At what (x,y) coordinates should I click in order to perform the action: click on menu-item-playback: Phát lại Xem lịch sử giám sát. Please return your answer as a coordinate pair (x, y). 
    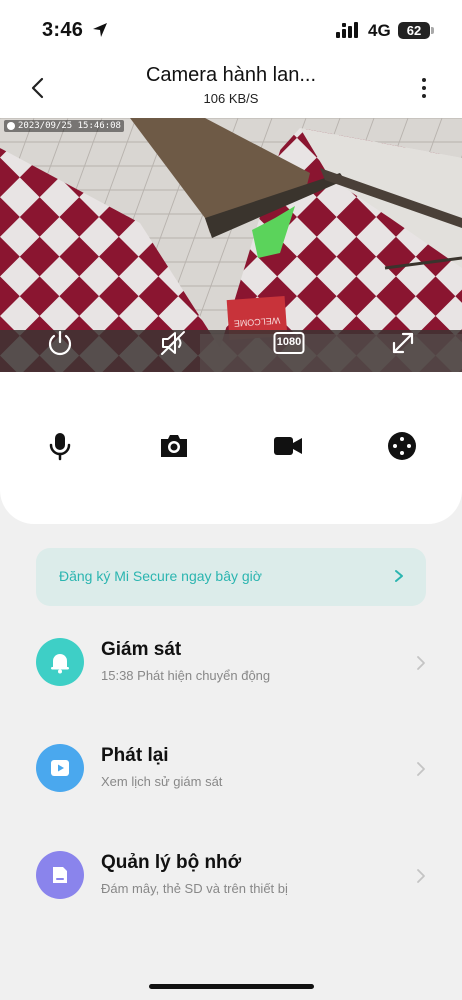
    Looking at the image, I should click on (231, 784).